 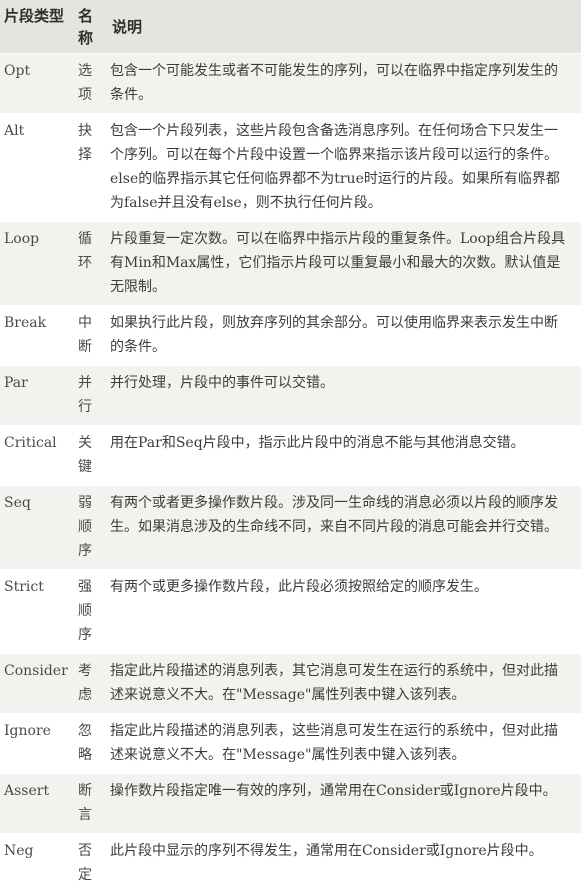 What do you see at coordinates (37, 335) in the screenshot?
I see `cell-fragment-type: Break` at bounding box center [37, 335].